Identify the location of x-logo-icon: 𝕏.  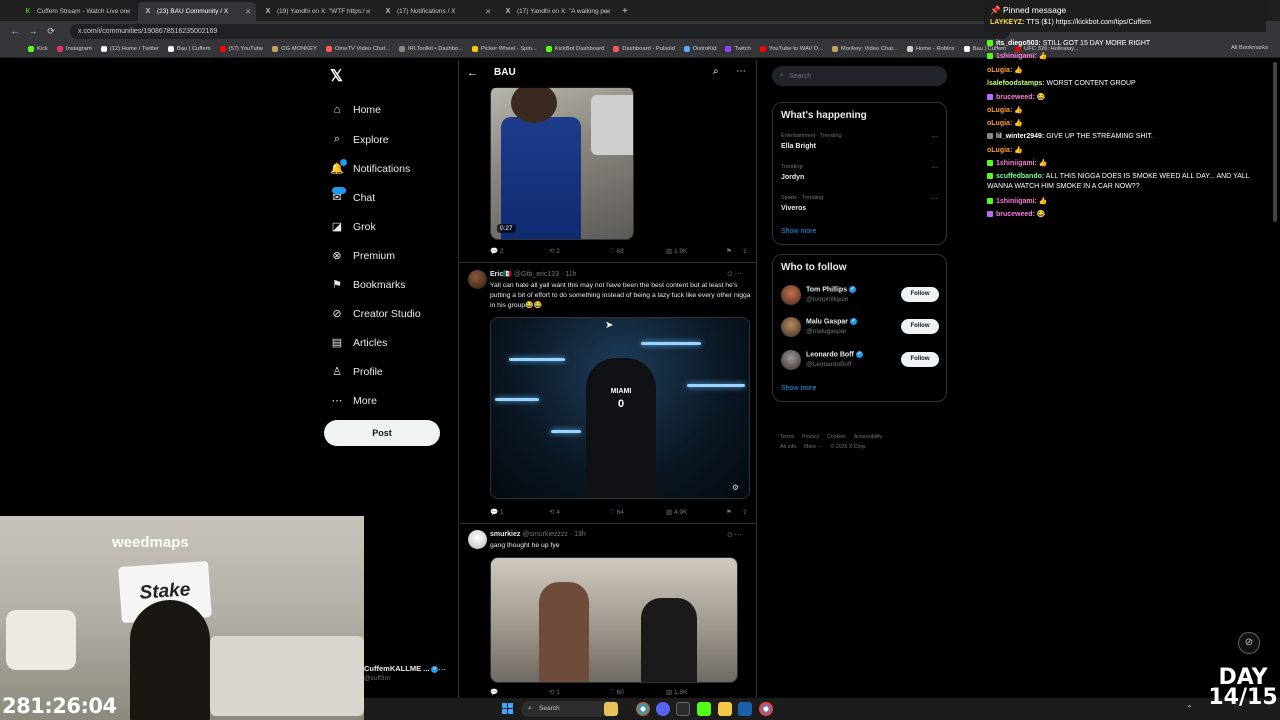
(336, 76).